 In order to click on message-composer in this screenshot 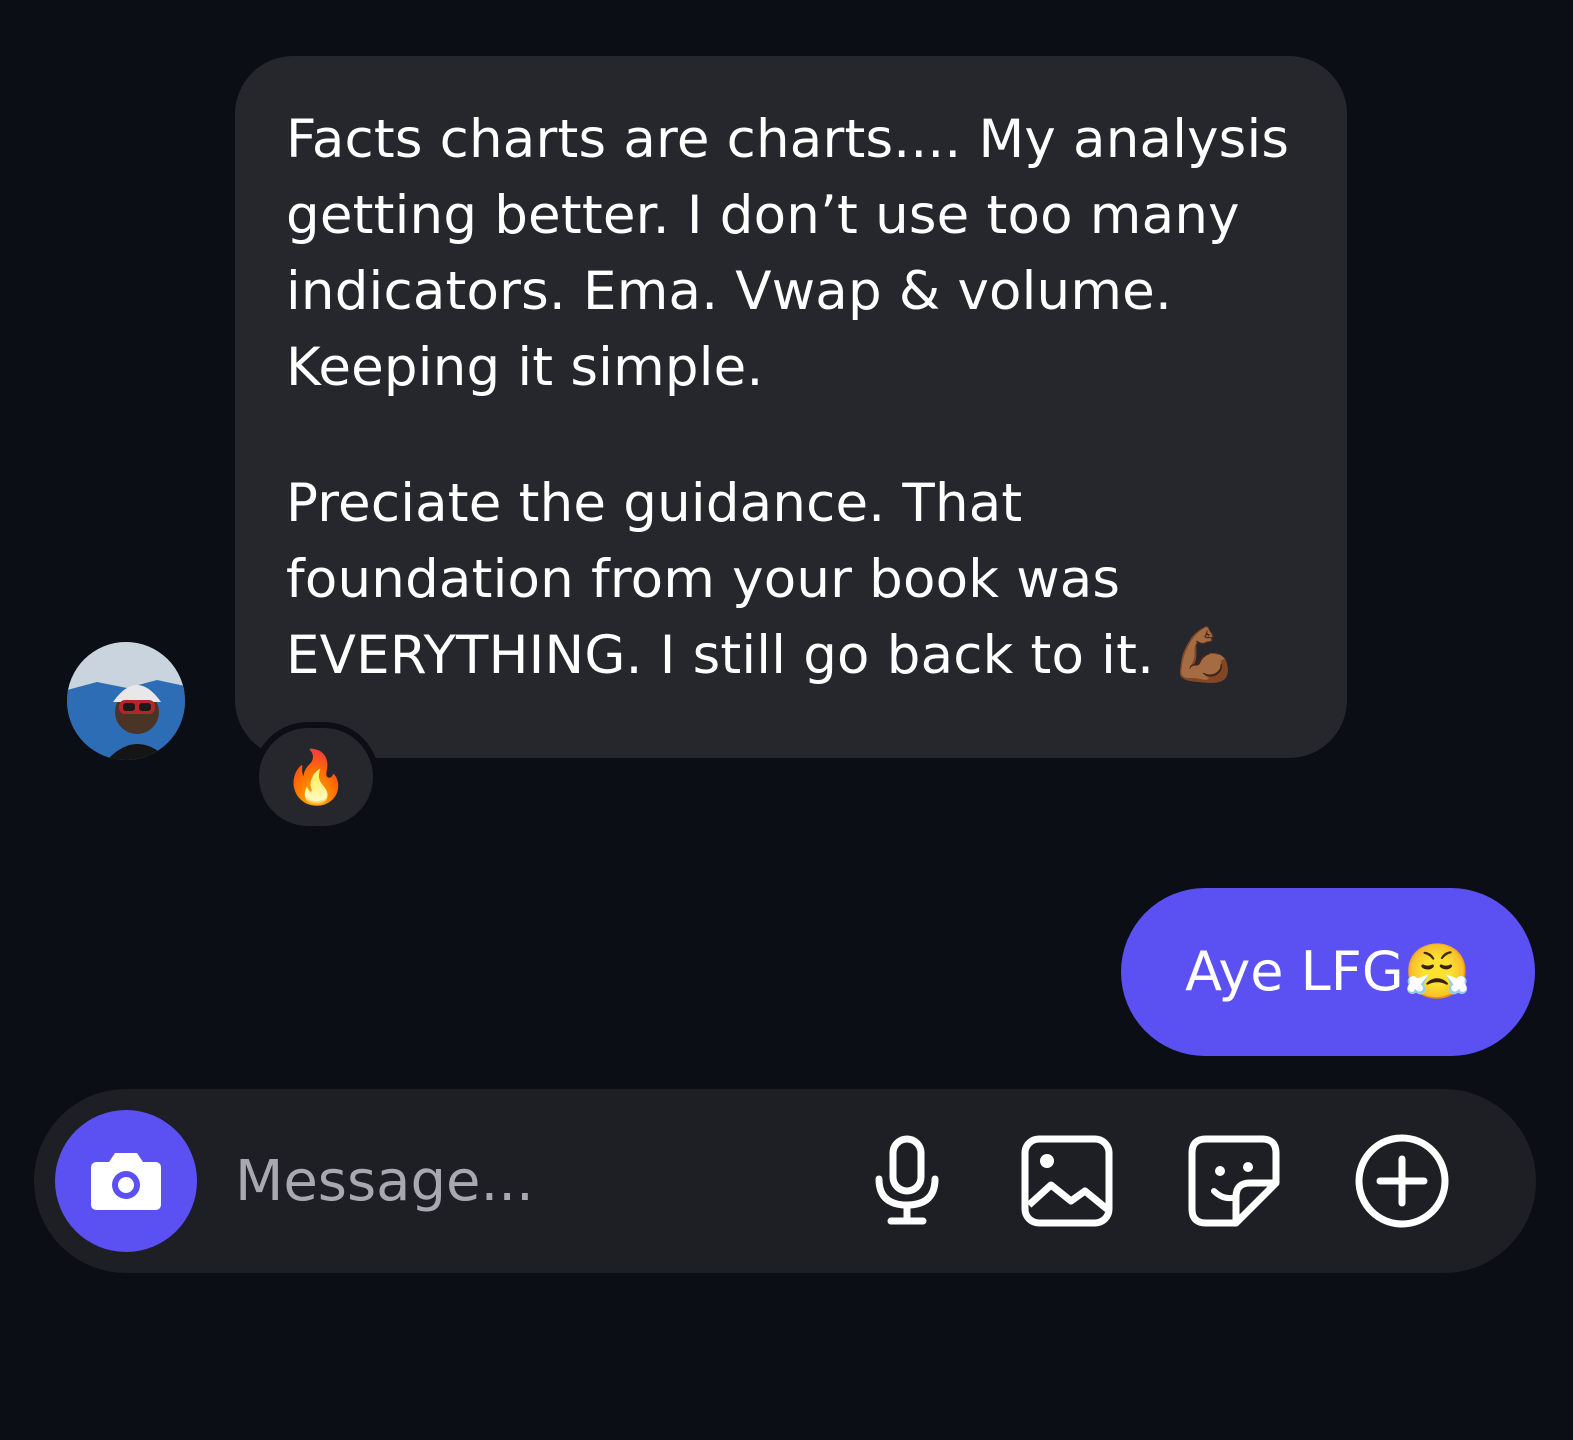, I will do `click(785, 1181)`.